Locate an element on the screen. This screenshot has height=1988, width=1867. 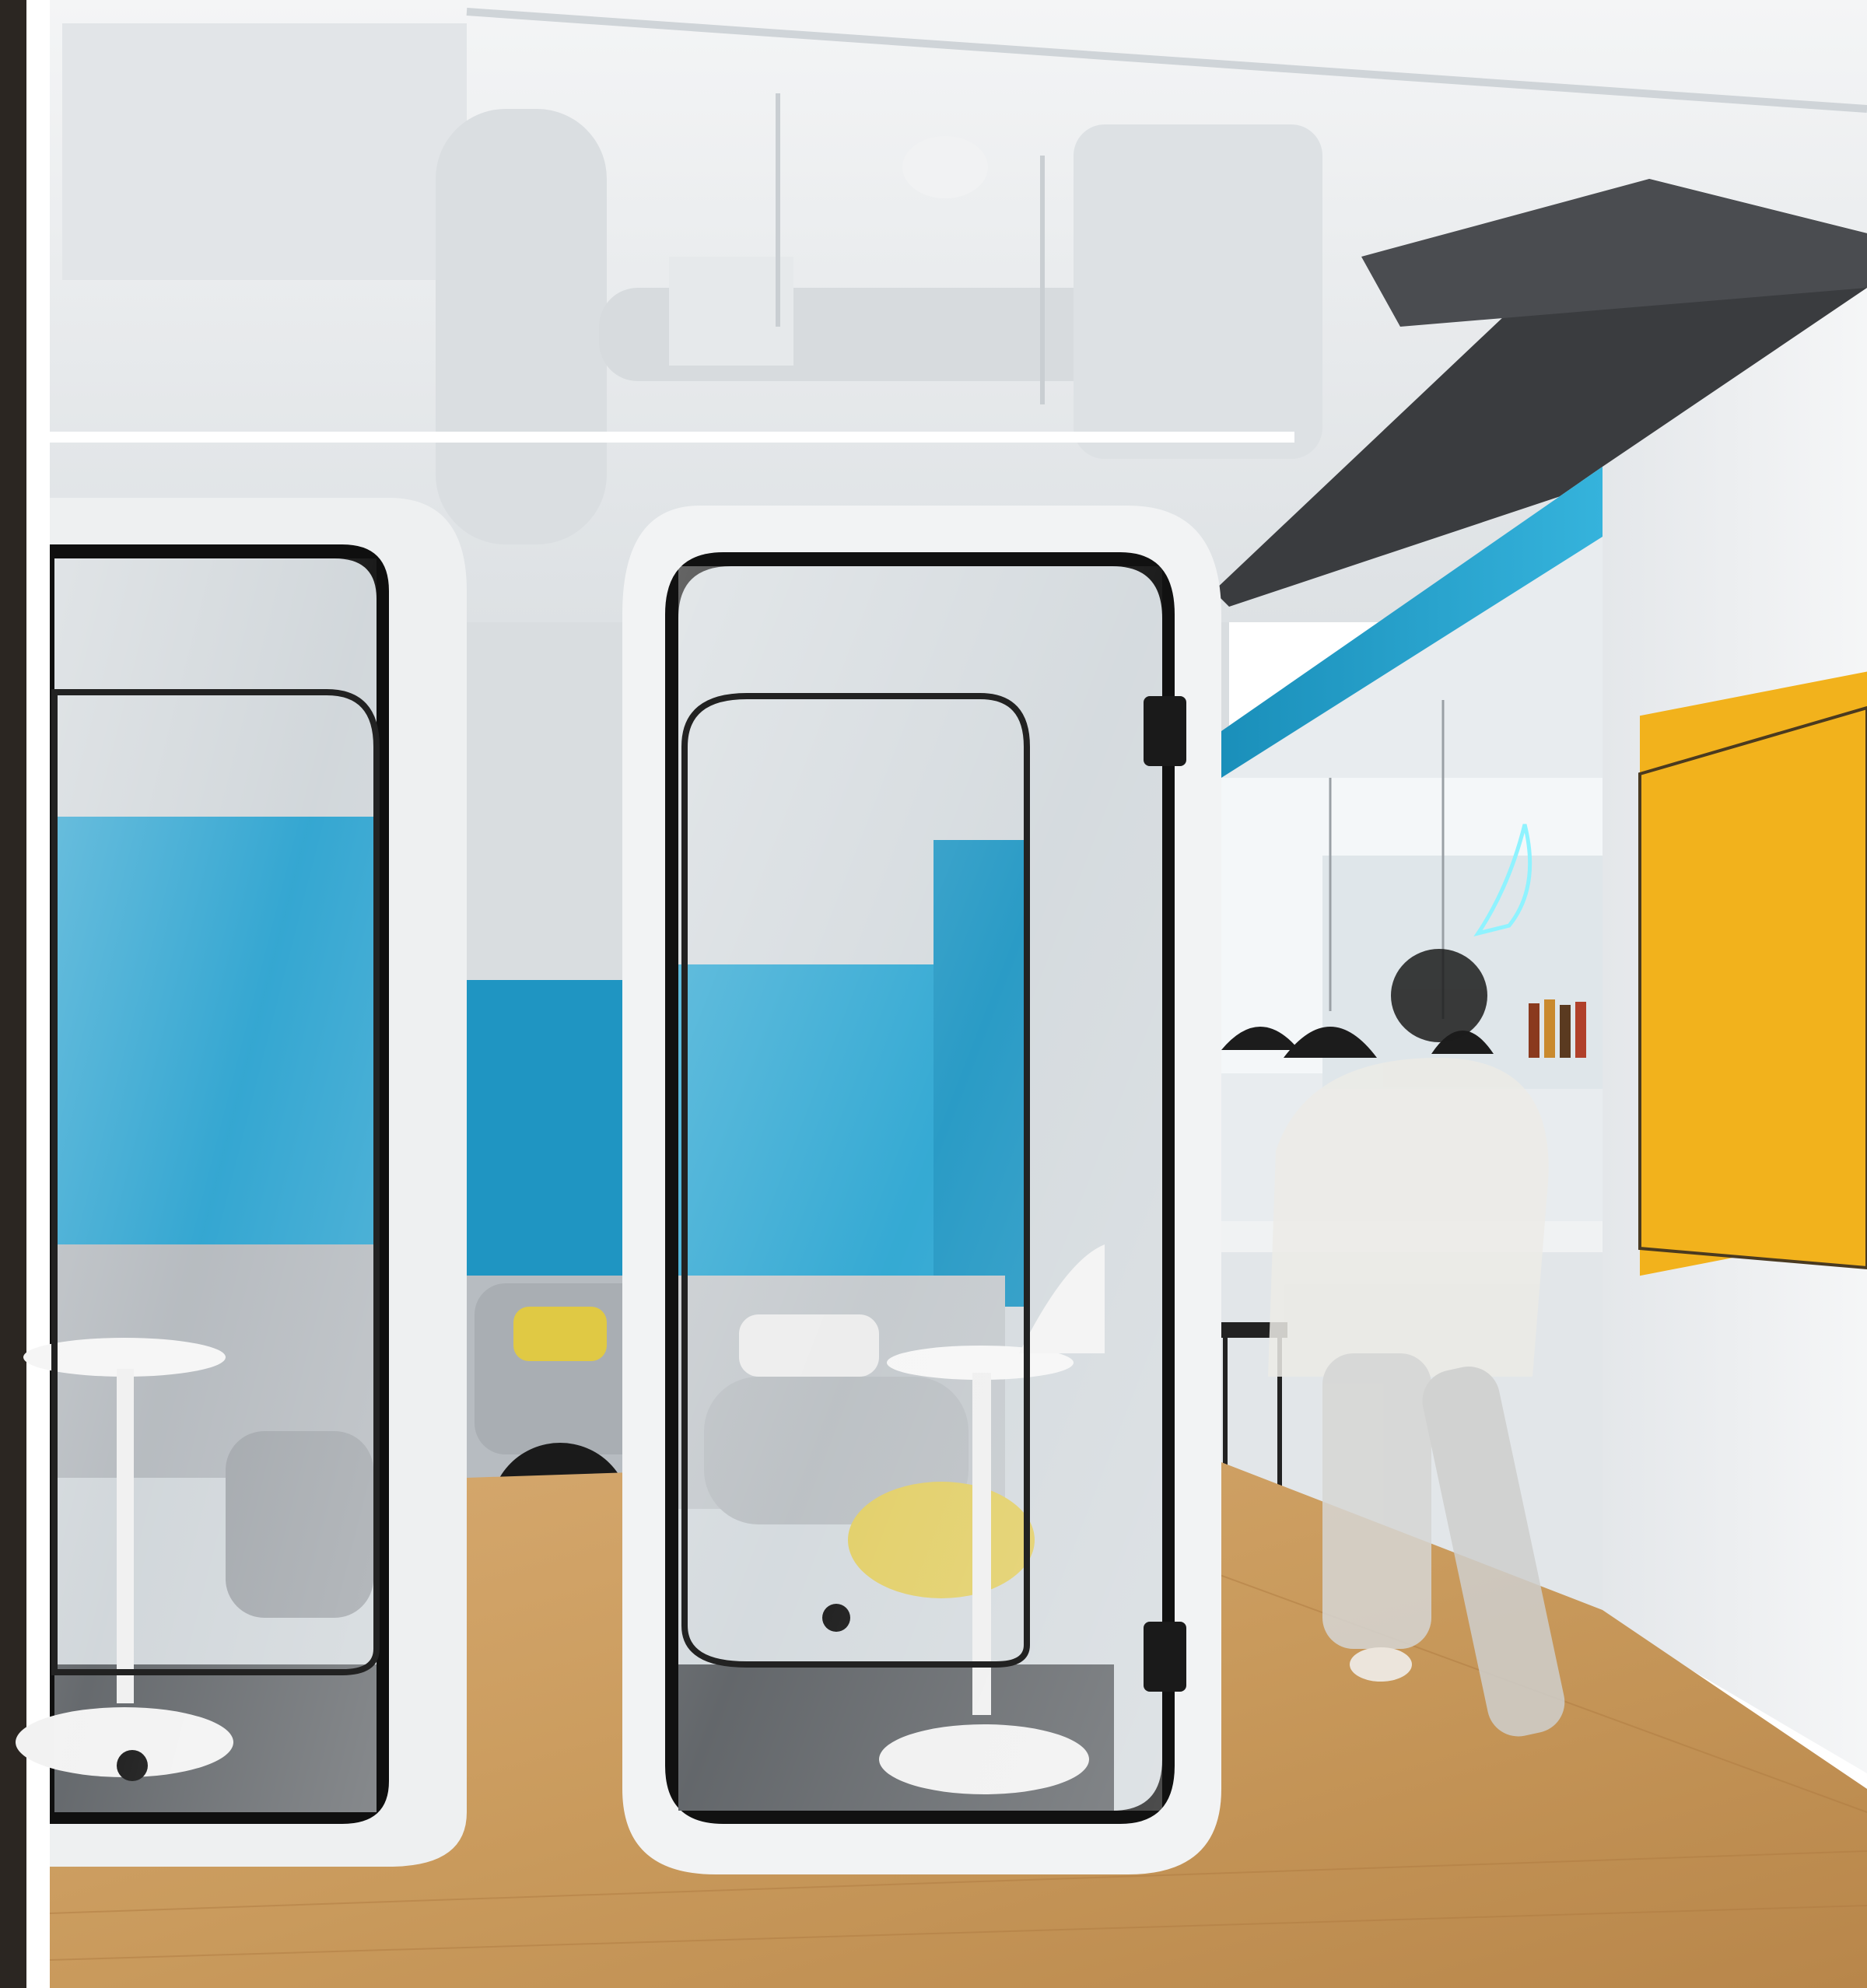
right-wall is located at coordinates (1735, 1031).